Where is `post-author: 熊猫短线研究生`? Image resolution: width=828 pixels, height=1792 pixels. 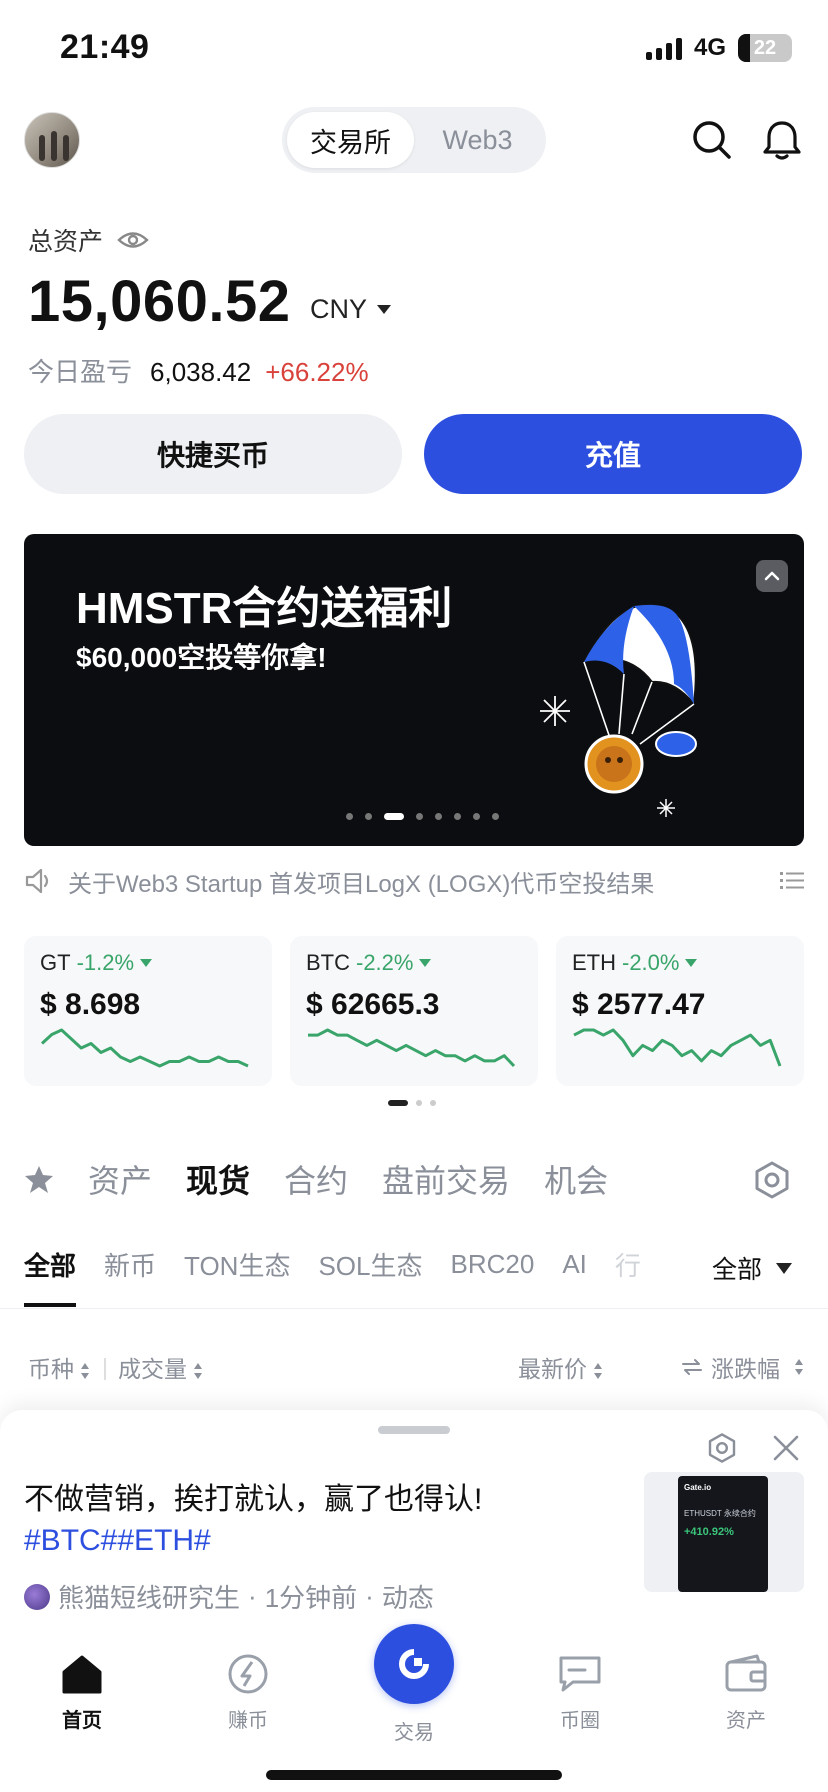 post-author: 熊猫短线研究生 is located at coordinates (149, 1596).